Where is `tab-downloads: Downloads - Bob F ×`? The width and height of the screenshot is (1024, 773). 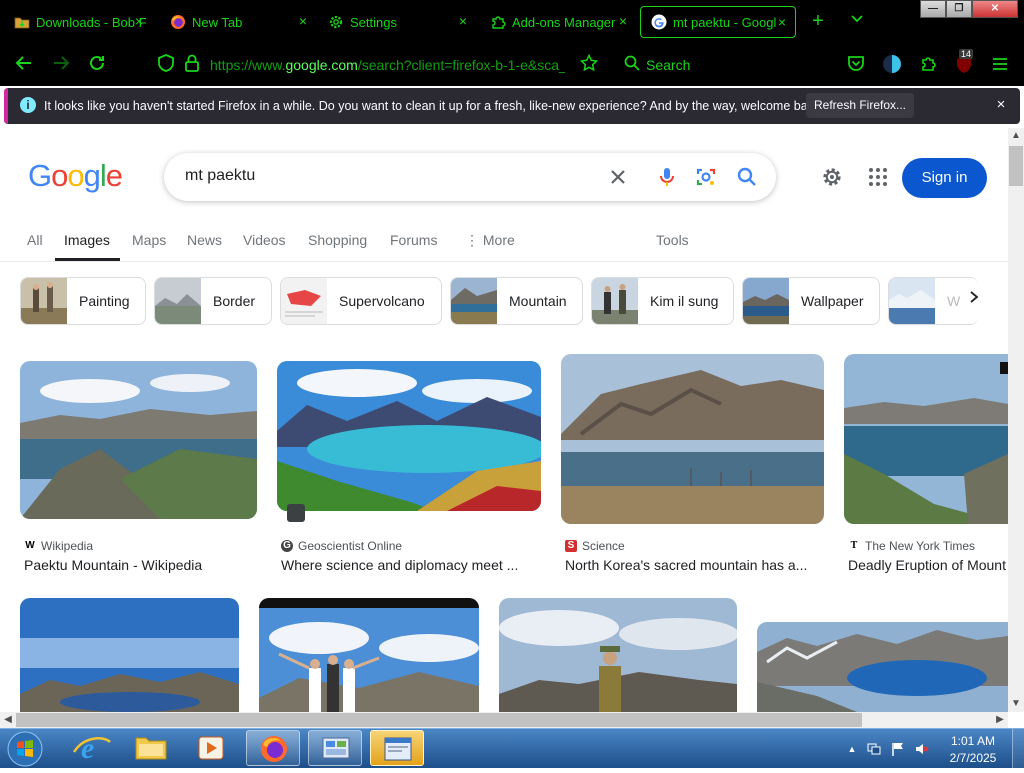
tab-downloads: Downloads - Bob F × is located at coordinates (78, 22).